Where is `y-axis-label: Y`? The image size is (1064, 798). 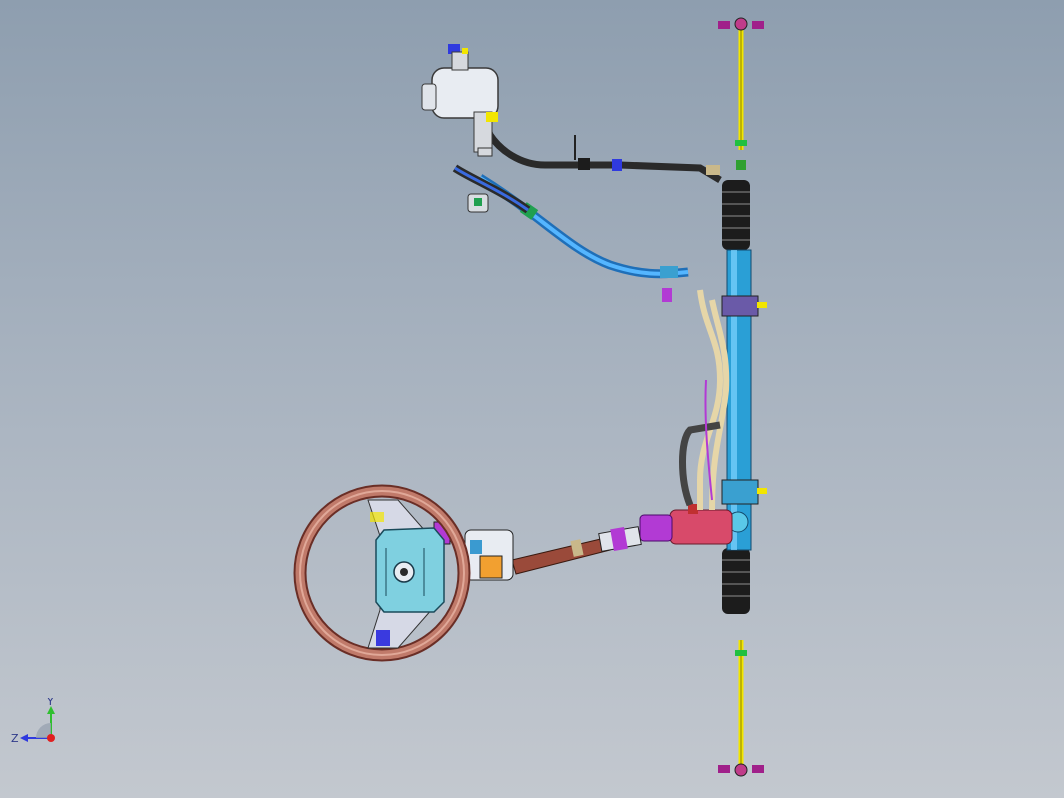 y-axis-label: Y is located at coordinates (50, 703).